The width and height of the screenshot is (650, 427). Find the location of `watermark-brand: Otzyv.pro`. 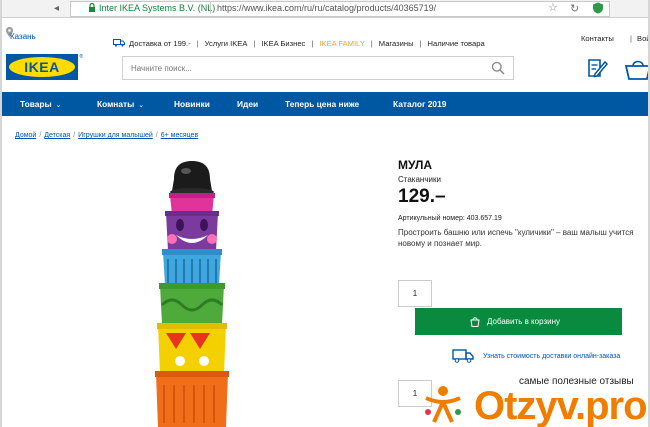

watermark-brand: Otzyv.pro is located at coordinates (561, 405).